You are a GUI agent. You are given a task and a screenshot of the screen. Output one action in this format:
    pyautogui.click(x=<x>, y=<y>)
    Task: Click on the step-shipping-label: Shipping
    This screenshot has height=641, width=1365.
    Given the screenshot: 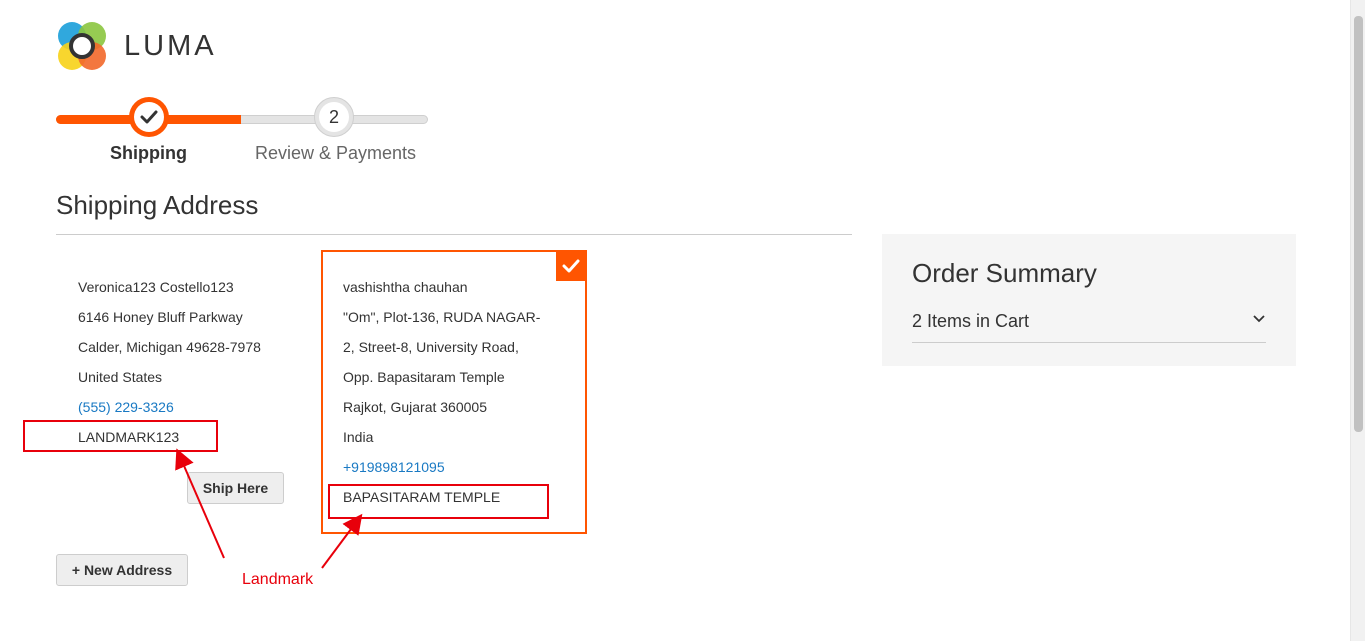 What is the action you would take?
    pyautogui.click(x=148, y=153)
    